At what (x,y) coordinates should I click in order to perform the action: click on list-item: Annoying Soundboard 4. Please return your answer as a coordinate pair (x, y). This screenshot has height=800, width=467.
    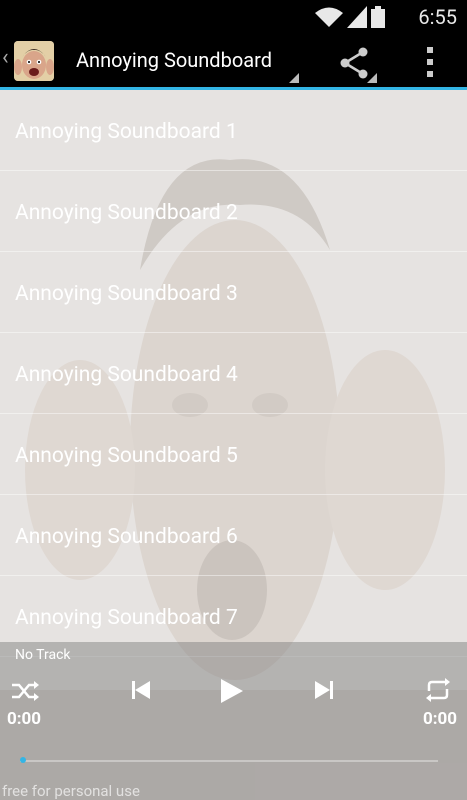
    Looking at the image, I should click on (233, 373).